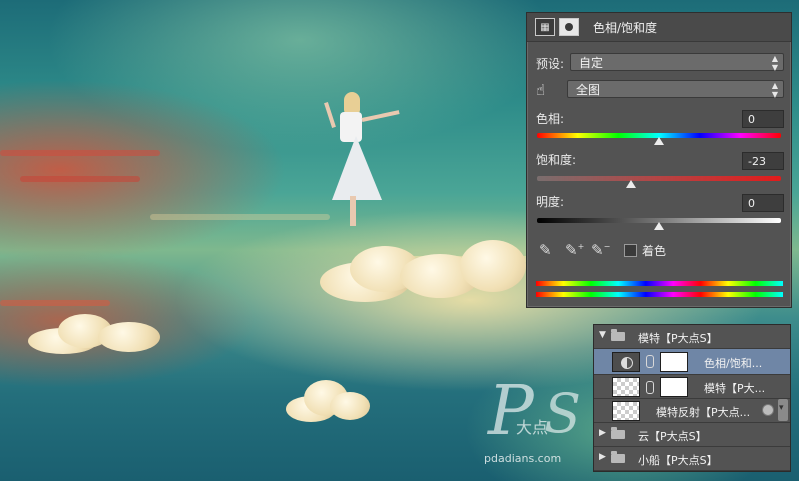 This screenshot has height=481, width=799. Describe the element at coordinates (625, 27) in the screenshot. I see `panel-title: 色相/饱和度` at that location.